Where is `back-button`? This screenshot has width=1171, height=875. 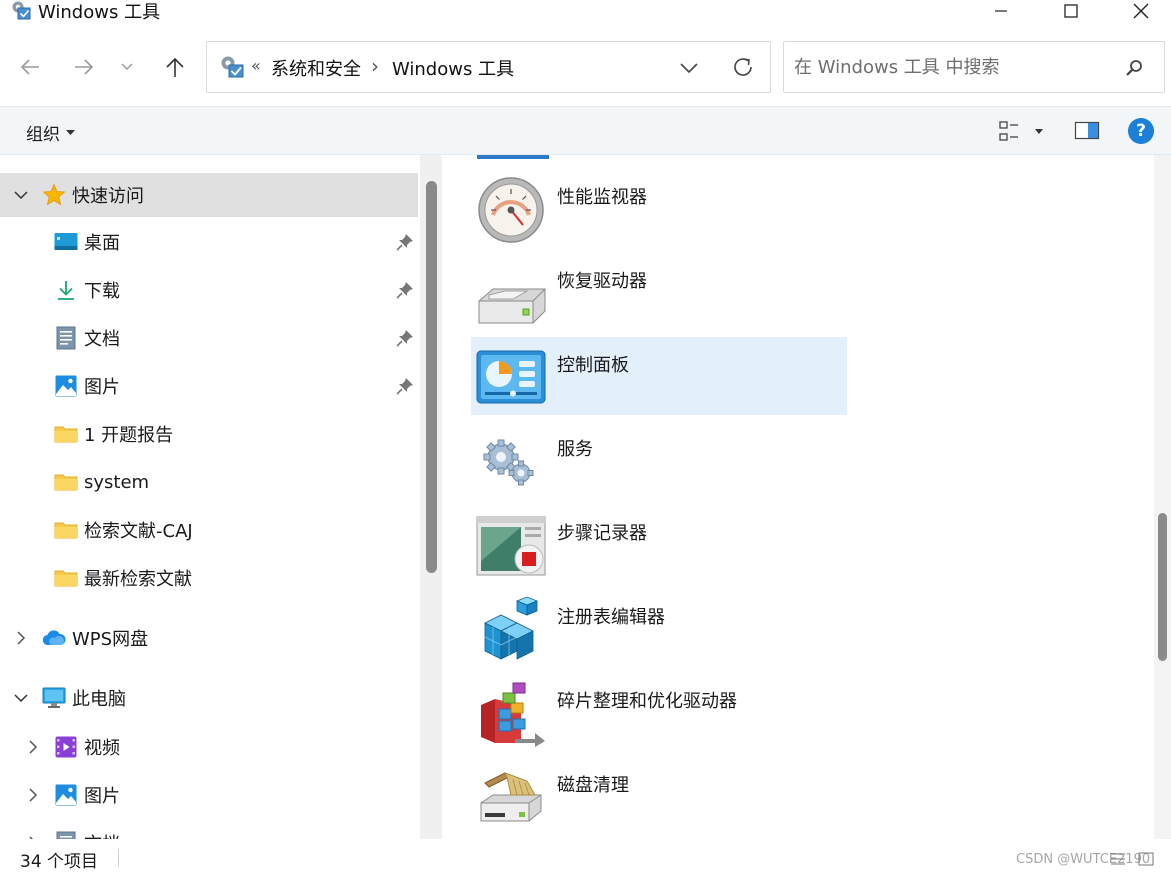
back-button is located at coordinates (30, 67).